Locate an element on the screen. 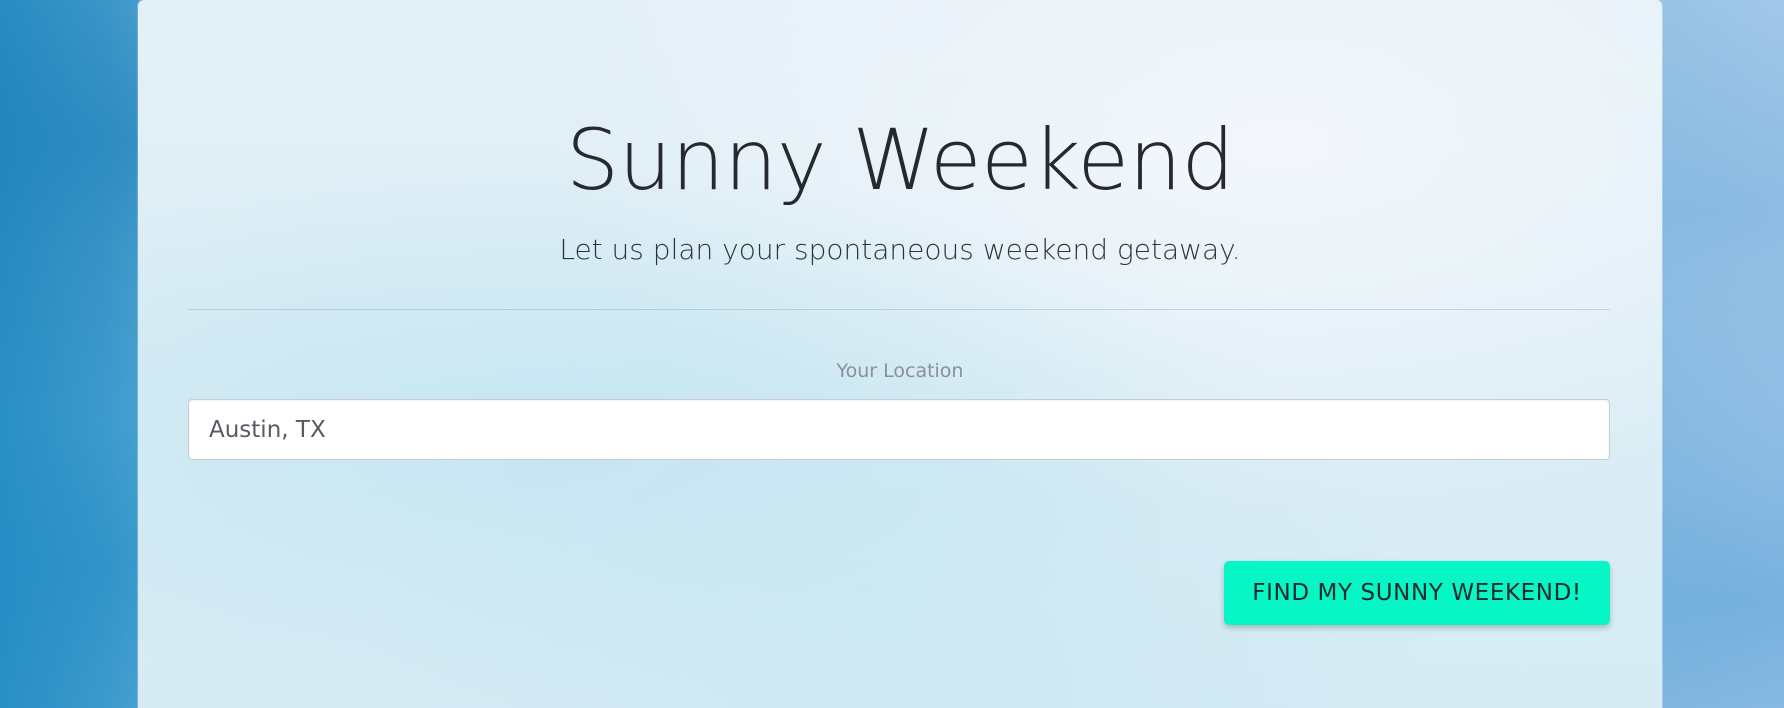  divider is located at coordinates (899, 309).